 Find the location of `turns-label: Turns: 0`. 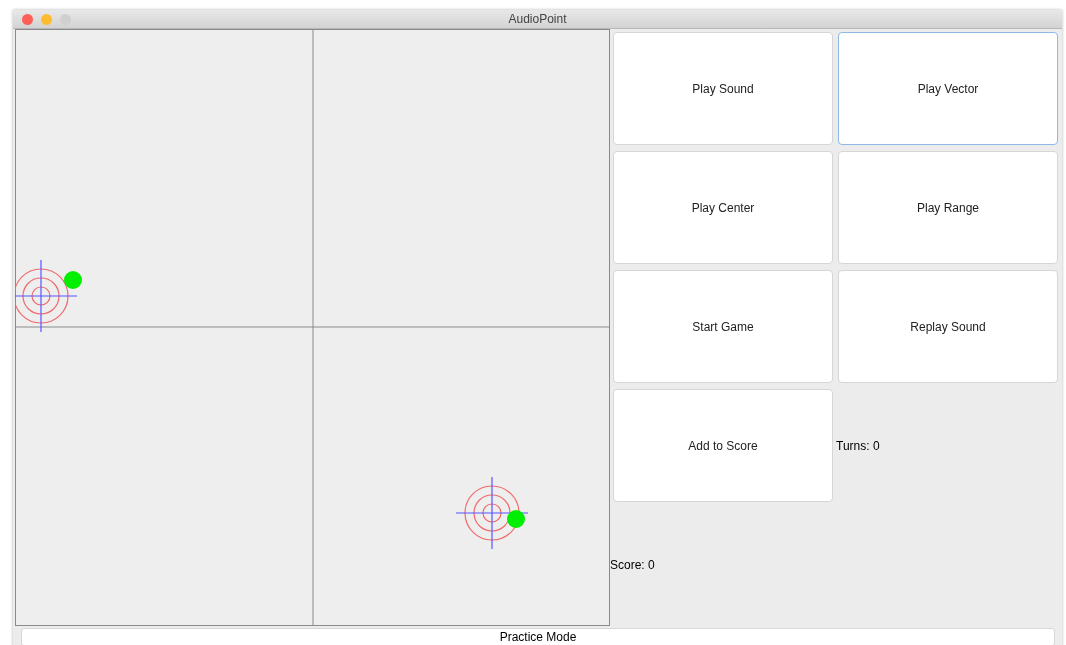

turns-label: Turns: 0 is located at coordinates (858, 445).